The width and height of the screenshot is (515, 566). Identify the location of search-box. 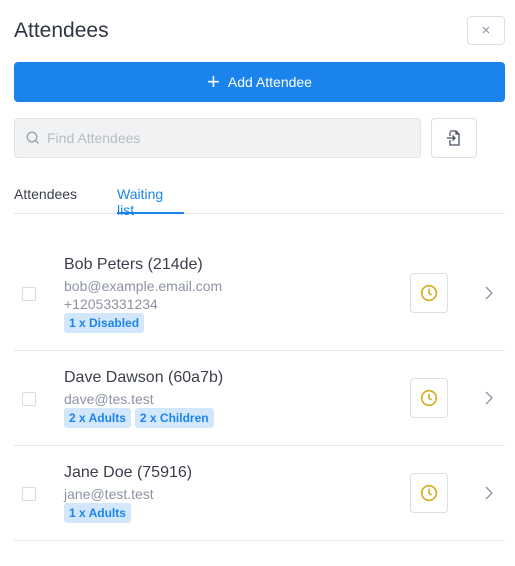
(217, 138).